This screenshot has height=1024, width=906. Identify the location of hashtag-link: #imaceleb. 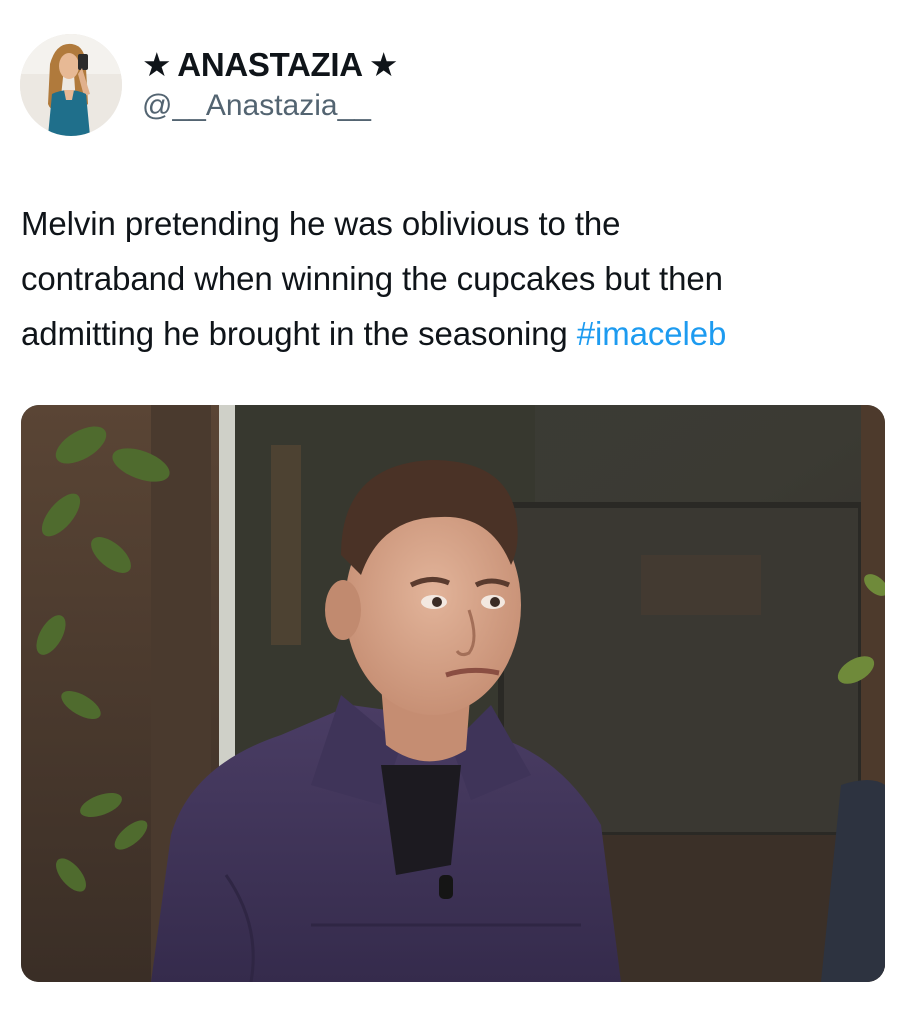
(652, 333).